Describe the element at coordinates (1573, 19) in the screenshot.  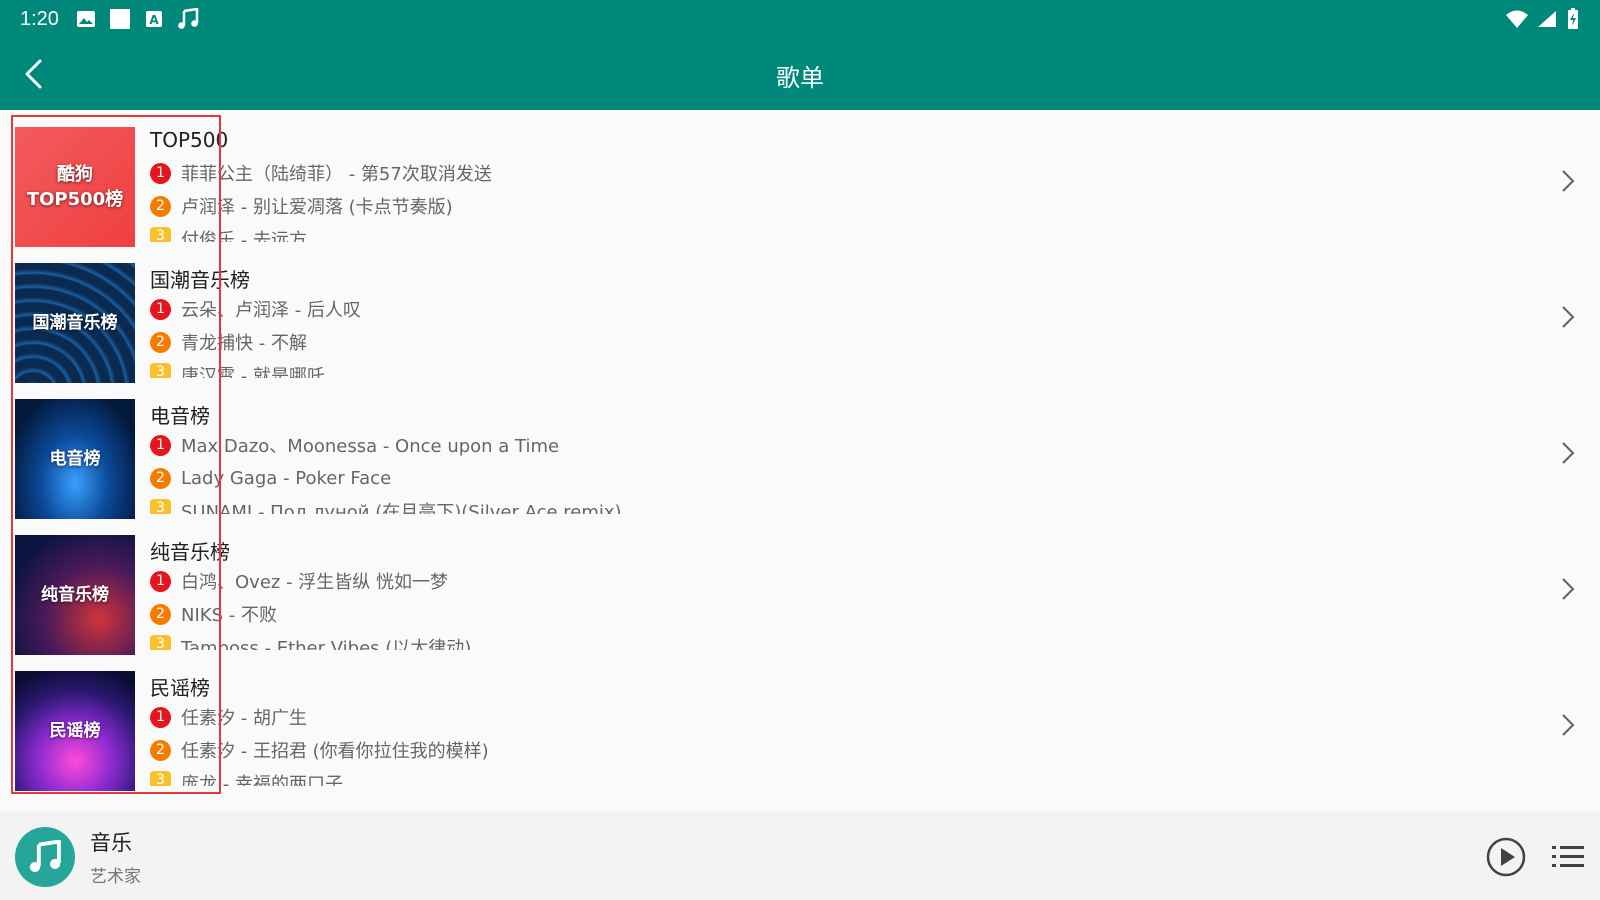
I see `battery-icon` at that location.